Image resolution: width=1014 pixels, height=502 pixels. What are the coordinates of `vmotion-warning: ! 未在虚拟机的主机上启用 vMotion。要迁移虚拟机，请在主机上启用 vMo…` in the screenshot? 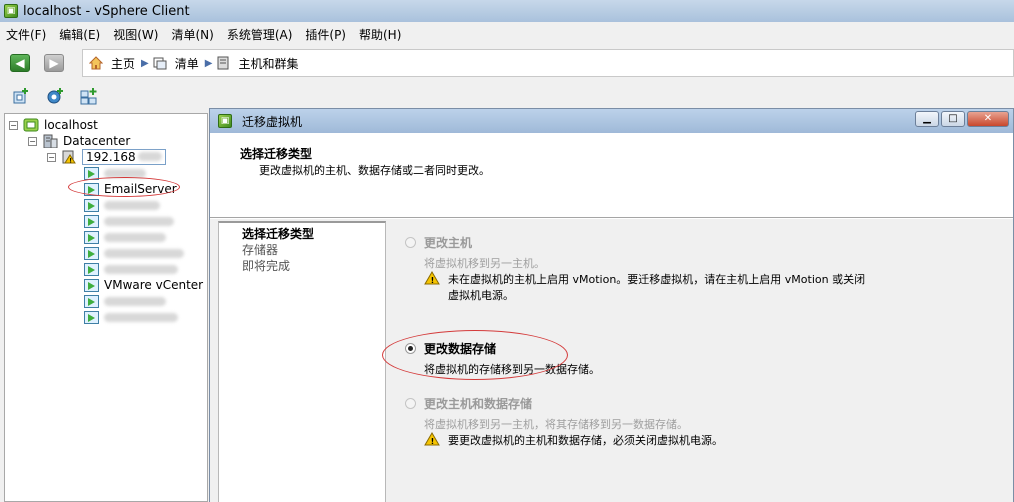 It's located at (644, 287).